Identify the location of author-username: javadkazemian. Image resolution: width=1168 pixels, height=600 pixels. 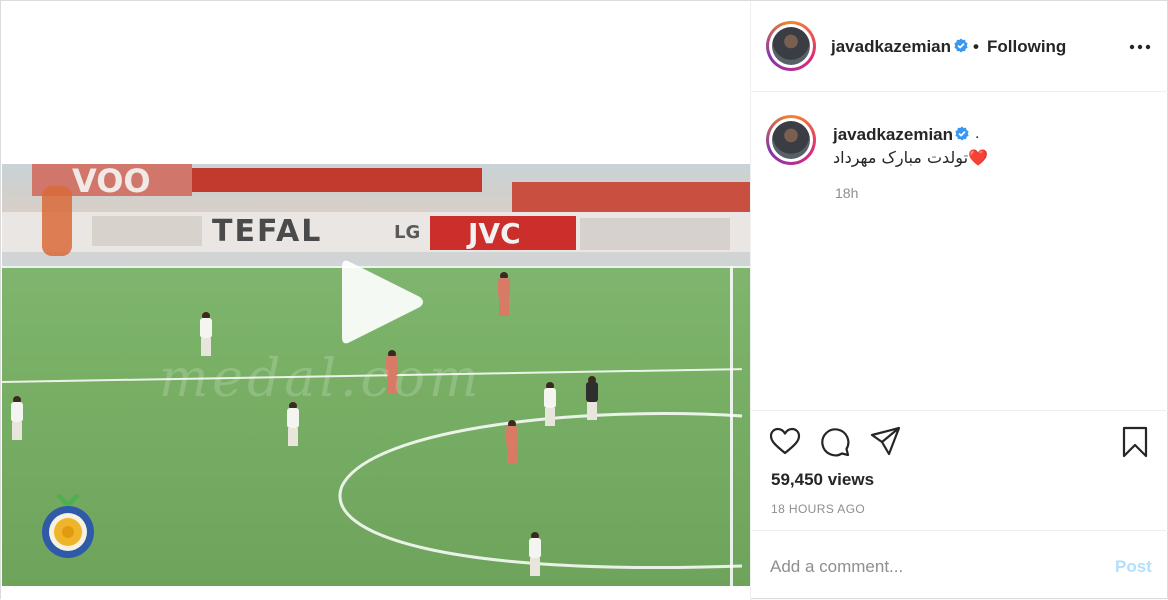
(891, 47).